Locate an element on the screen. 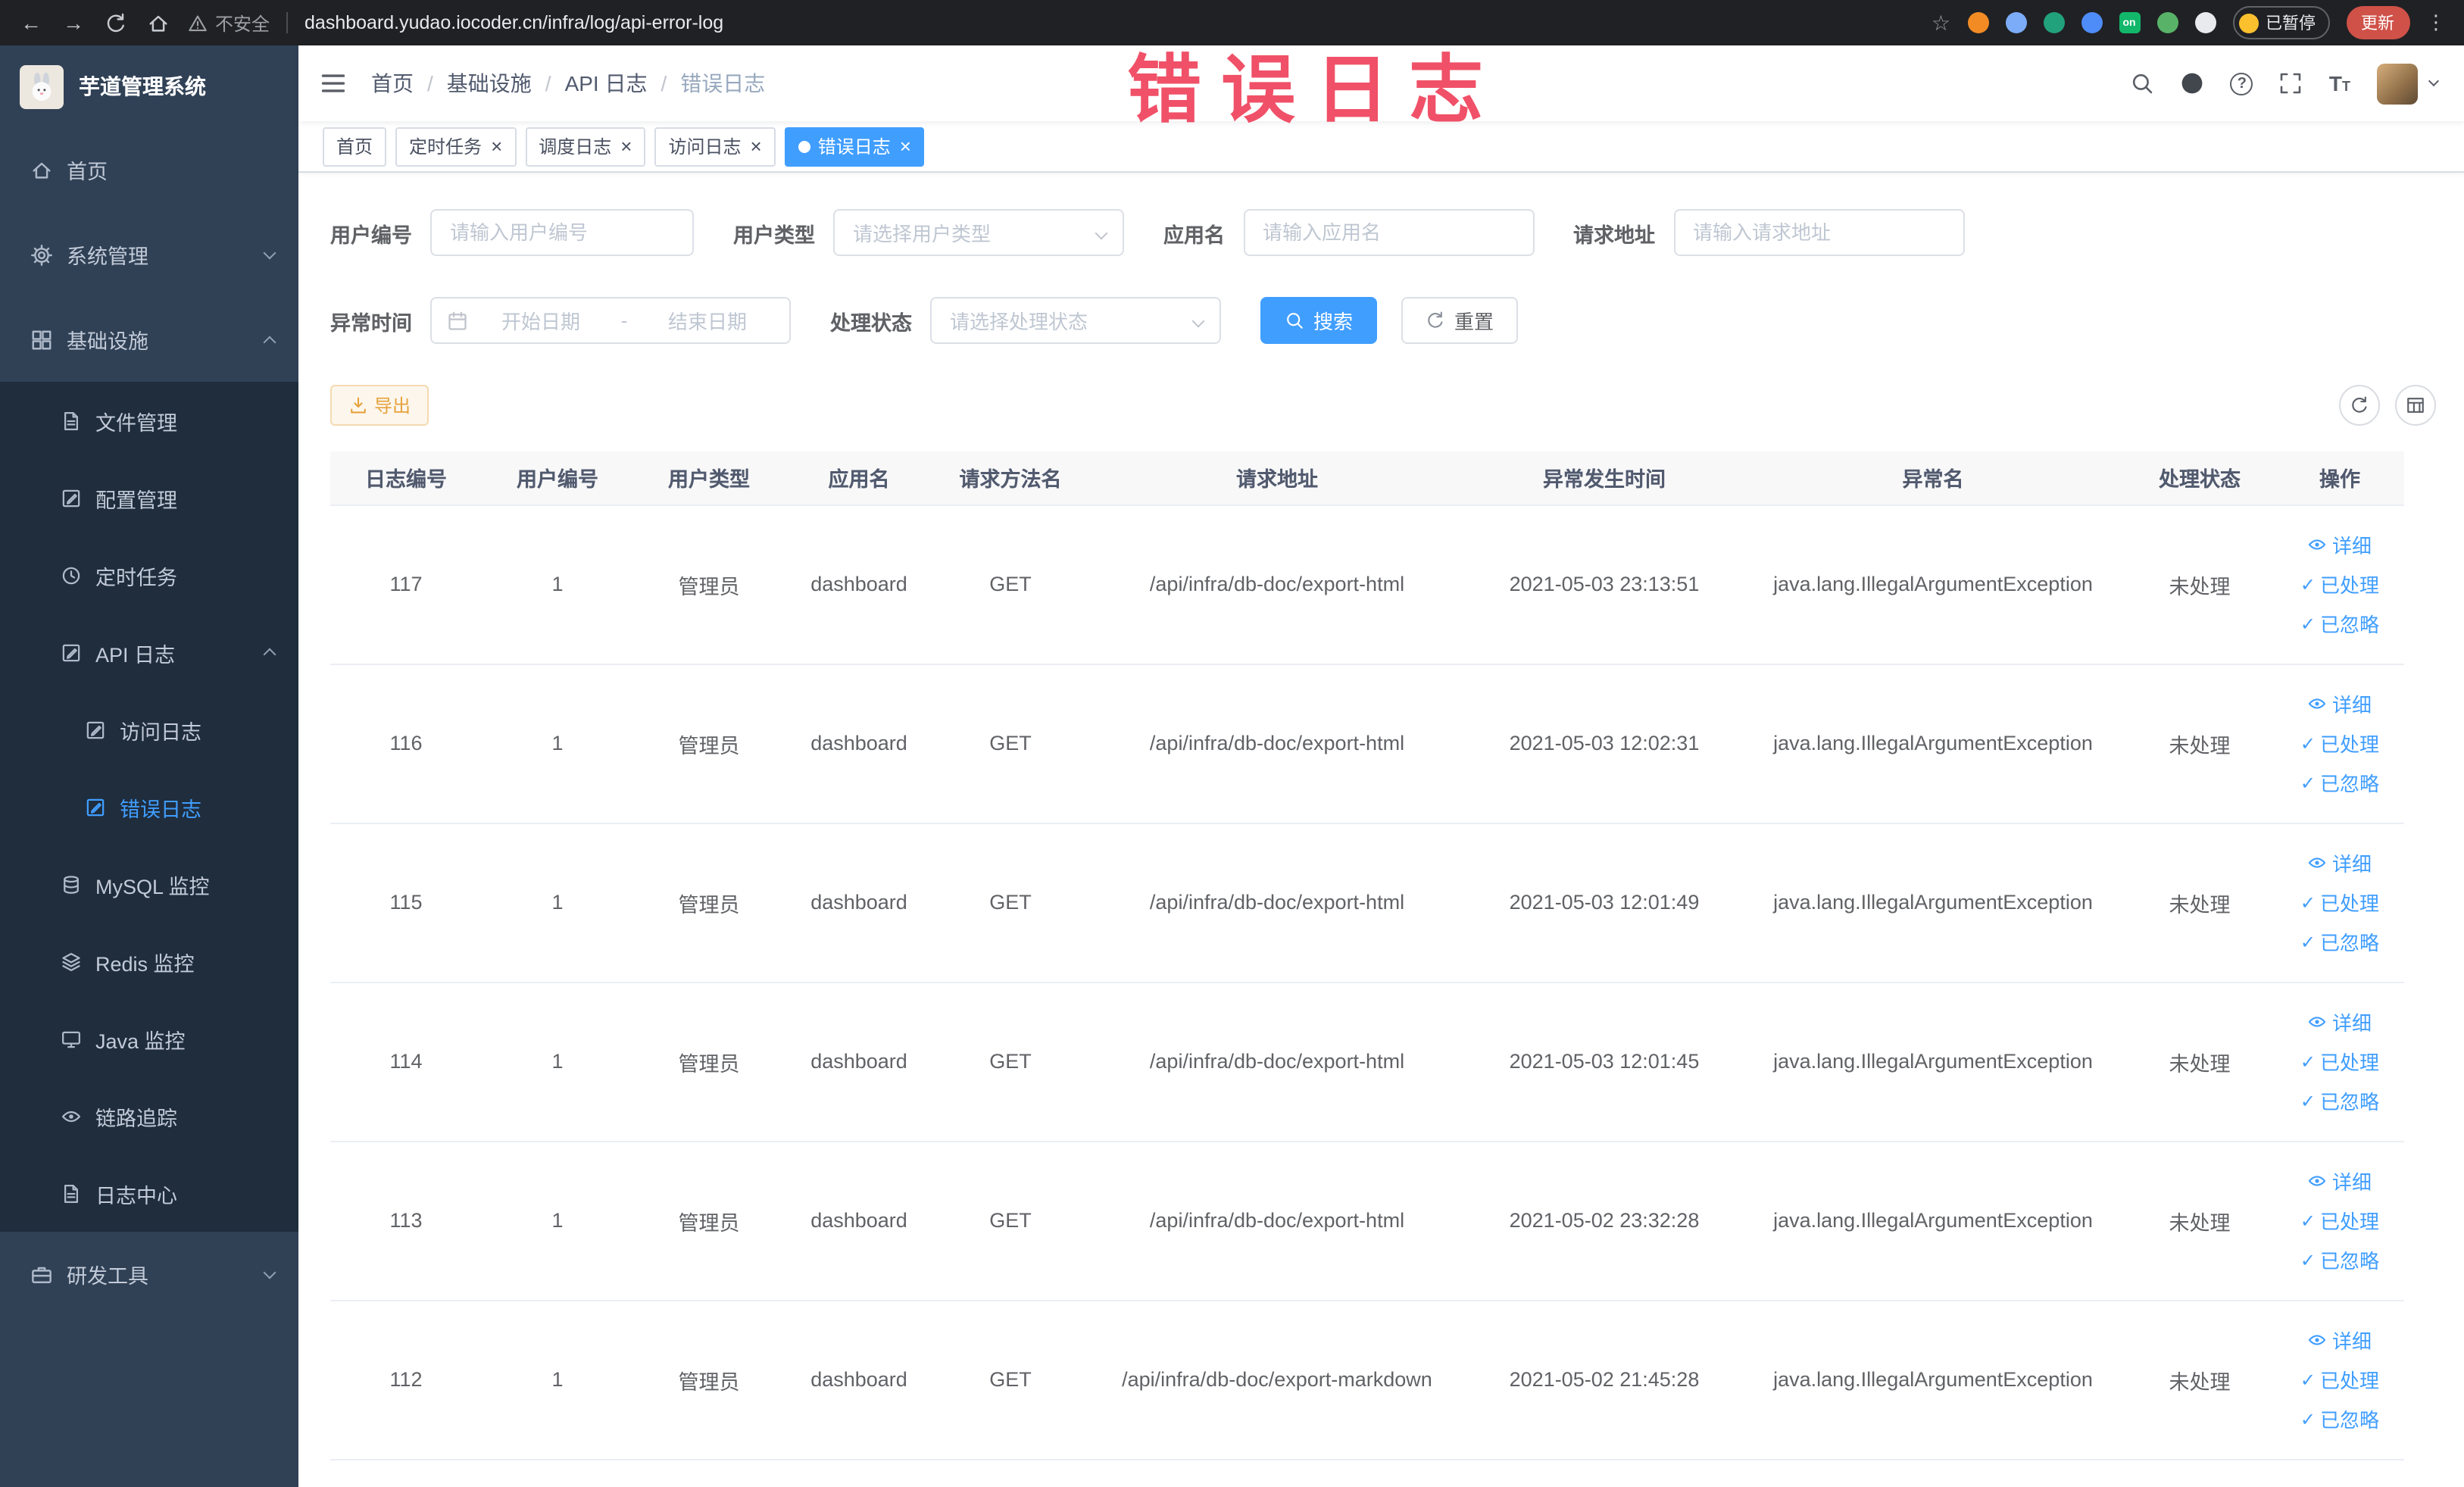 This screenshot has width=2464, height=1487. download-icon is located at coordinates (358, 405).